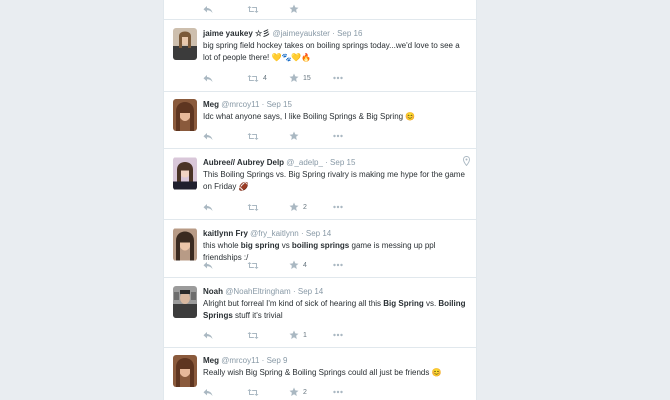 The image size is (670, 400). Describe the element at coordinates (300, 33) in the screenshot. I see `tweet-author-handle: @jaimeyaukster` at that location.